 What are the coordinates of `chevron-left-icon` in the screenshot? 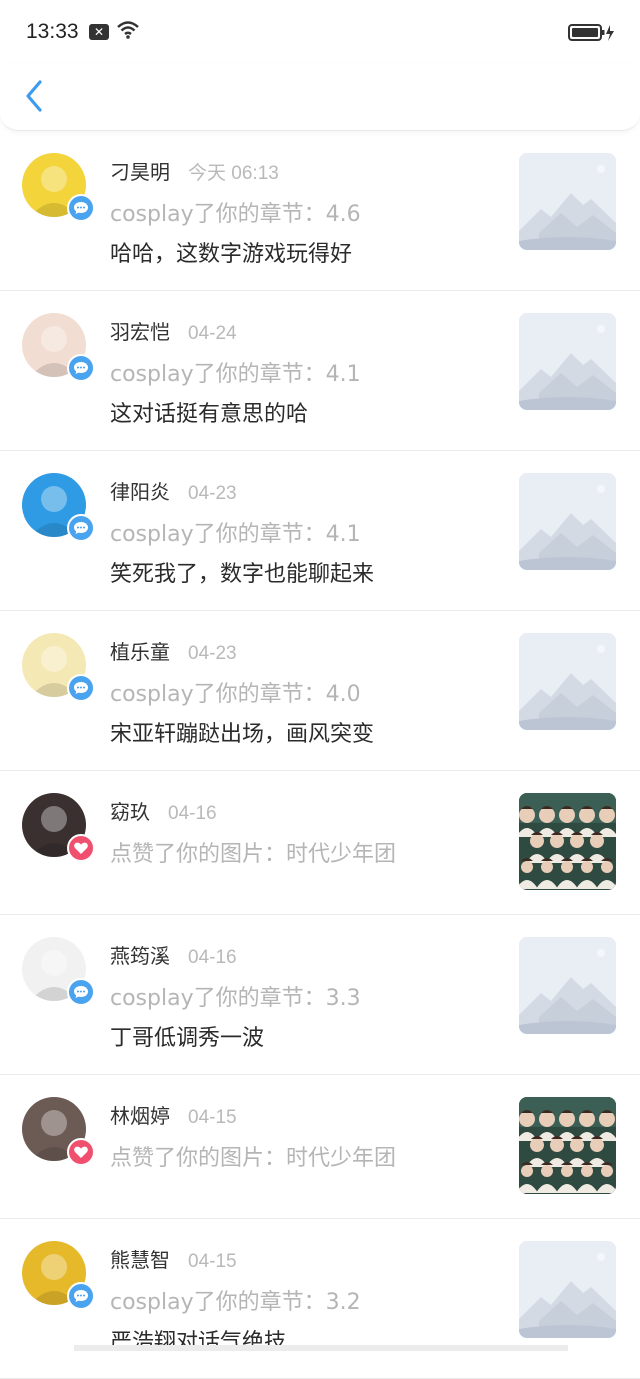 It's located at (34, 96).